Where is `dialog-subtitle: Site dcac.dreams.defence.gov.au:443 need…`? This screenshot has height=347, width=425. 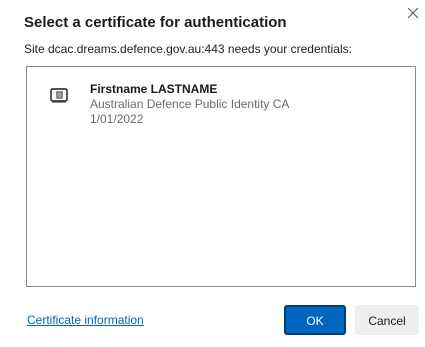
dialog-subtitle: Site dcac.dreams.defence.gov.au:443 need… is located at coordinates (188, 49).